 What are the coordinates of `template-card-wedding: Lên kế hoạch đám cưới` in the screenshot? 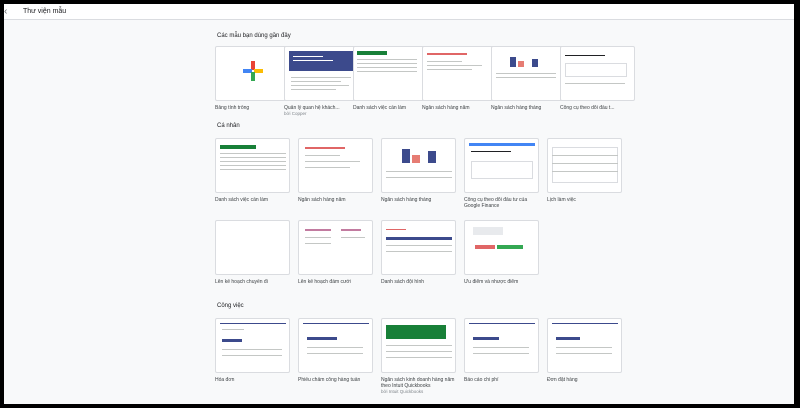 It's located at (335, 252).